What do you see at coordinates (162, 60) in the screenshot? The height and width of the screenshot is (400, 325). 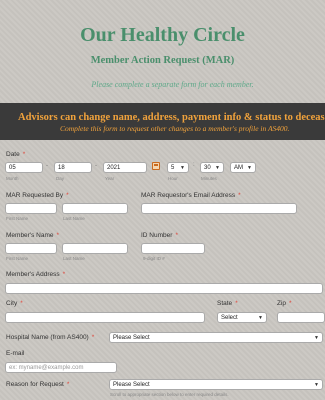 I see `form-subtitle: Member Action Request (MAR)` at bounding box center [162, 60].